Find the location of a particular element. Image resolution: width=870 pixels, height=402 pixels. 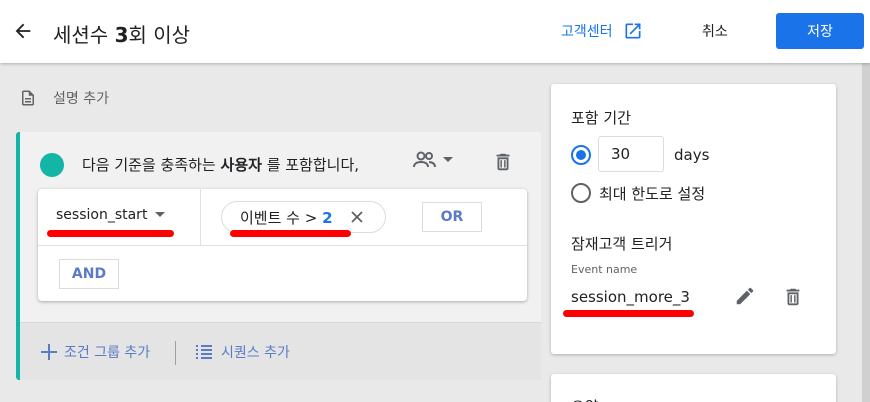

duration-days-input: 30 is located at coordinates (631, 154).